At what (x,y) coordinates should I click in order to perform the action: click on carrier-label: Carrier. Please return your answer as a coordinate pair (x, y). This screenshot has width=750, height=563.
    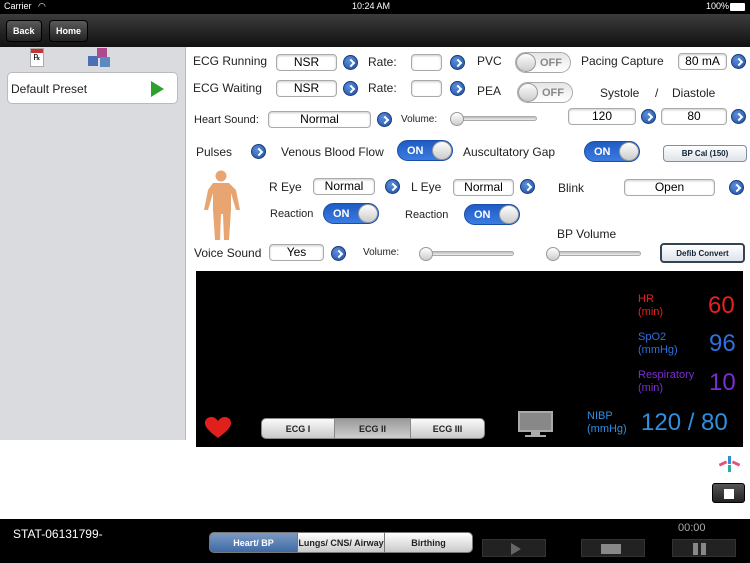
    Looking at the image, I should click on (18, 6).